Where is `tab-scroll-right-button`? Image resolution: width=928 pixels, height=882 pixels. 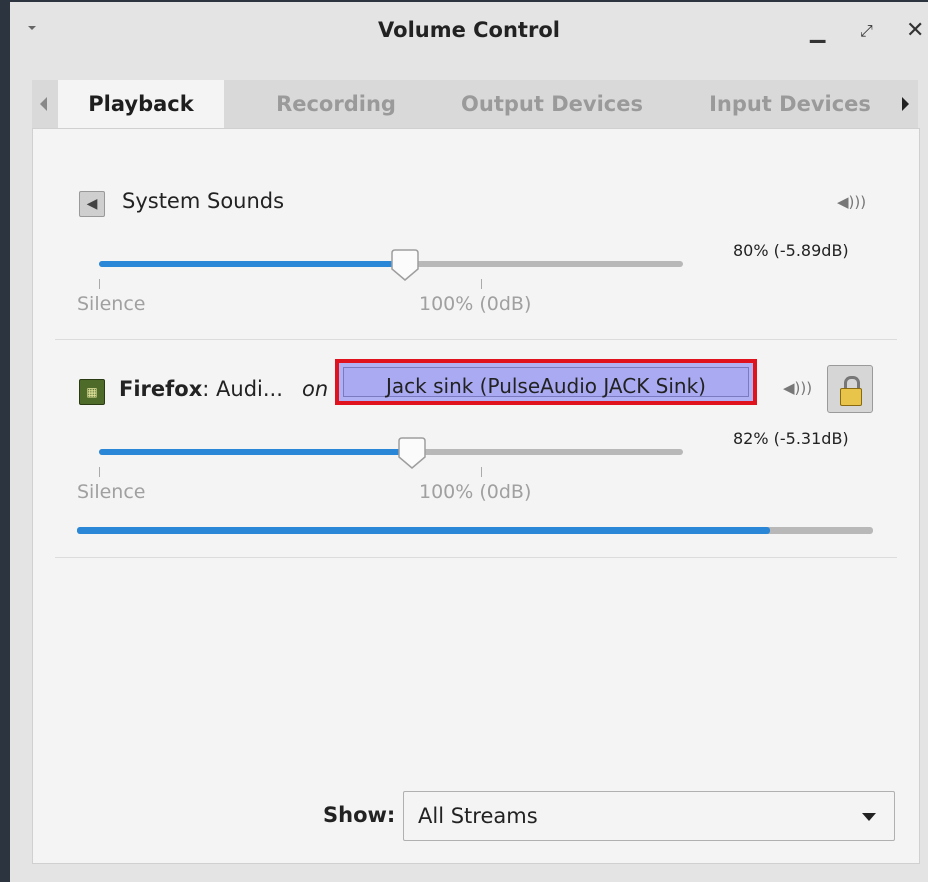
tab-scroll-right-button is located at coordinates (905, 104).